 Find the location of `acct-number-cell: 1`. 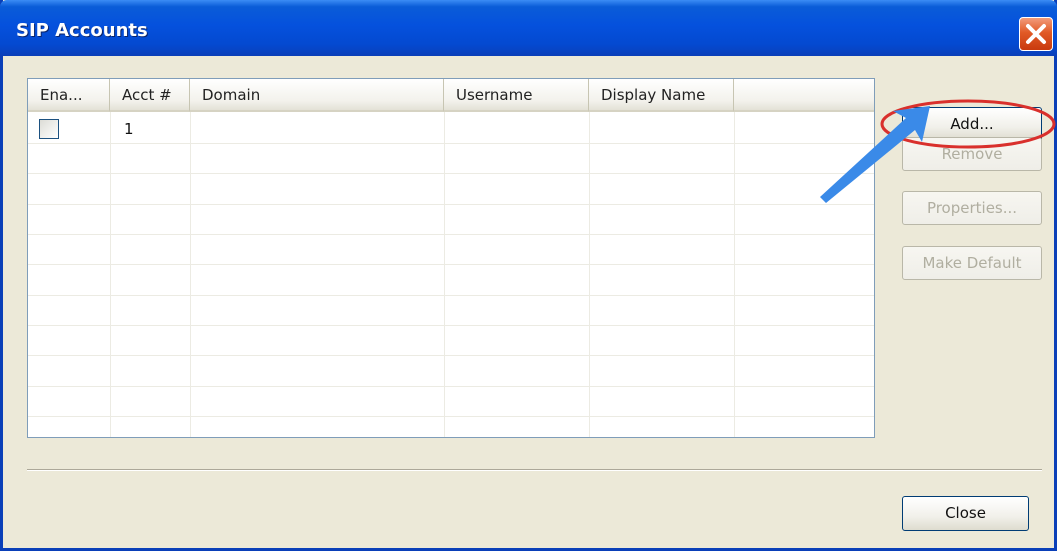

acct-number-cell: 1 is located at coordinates (129, 129).